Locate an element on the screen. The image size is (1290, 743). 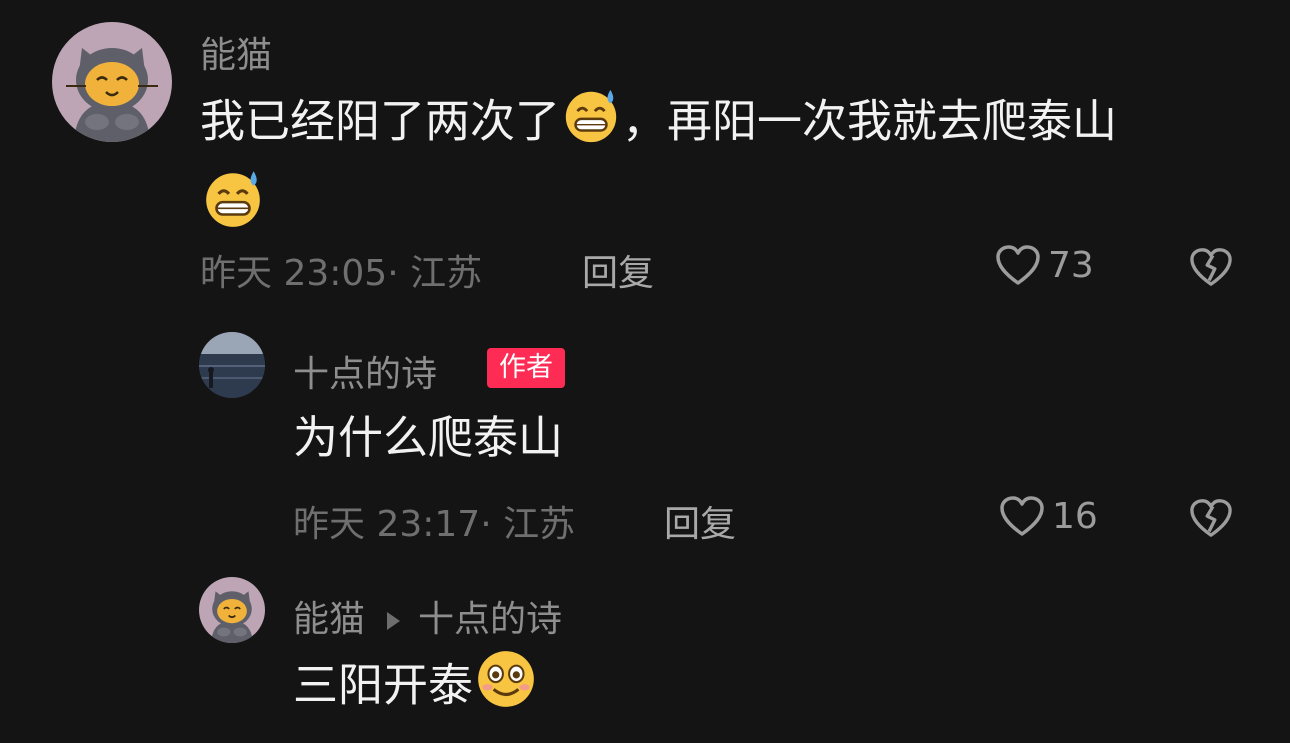
comment-author: 十点的诗 is located at coordinates (365, 371).